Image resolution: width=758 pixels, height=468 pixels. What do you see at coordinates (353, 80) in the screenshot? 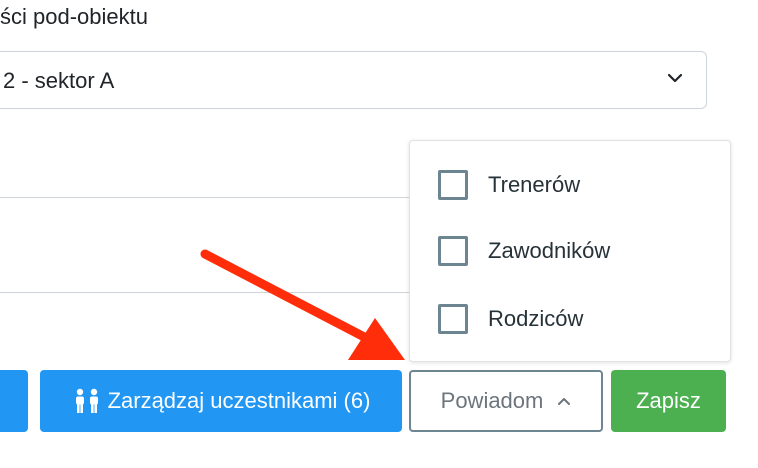
I see `subobject-select: 2 - sektor A` at bounding box center [353, 80].